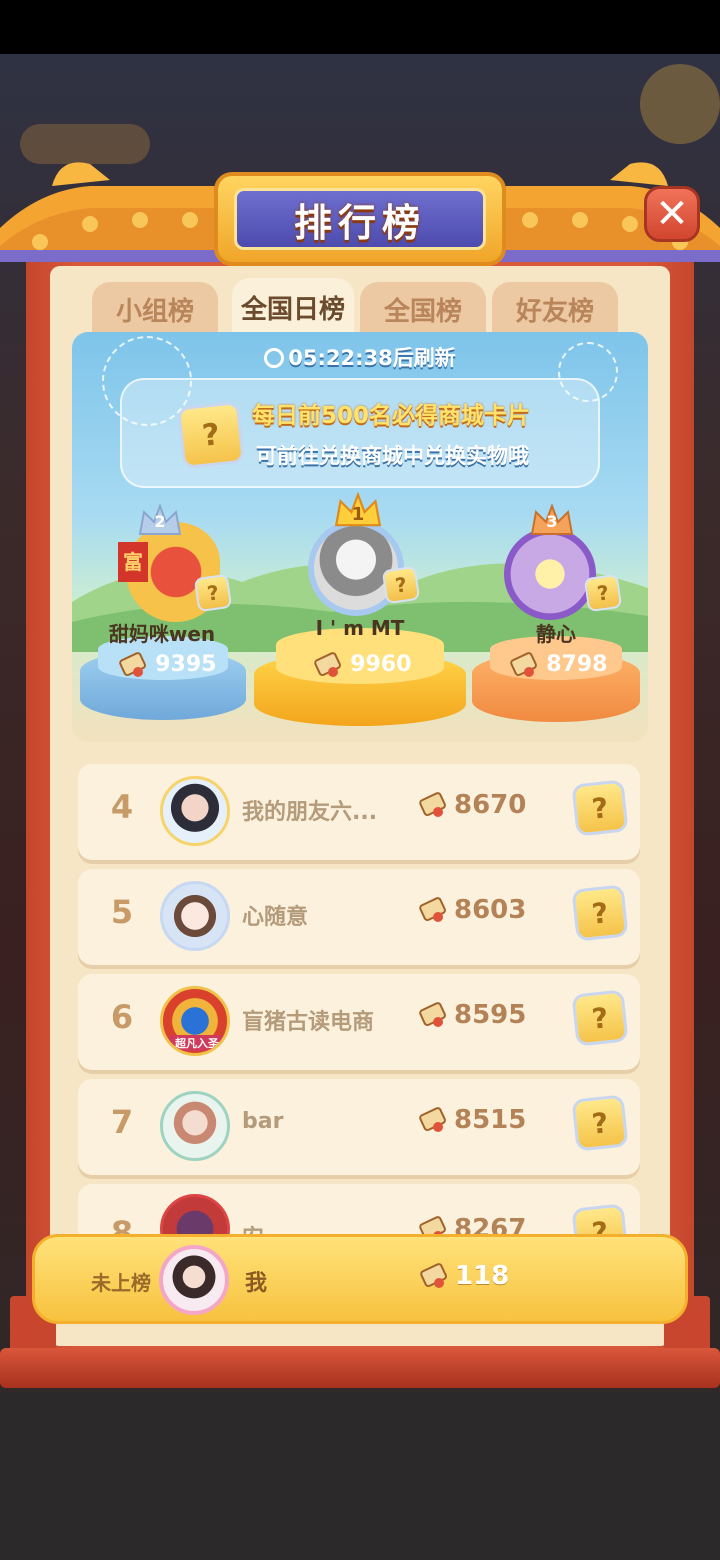 This screenshot has height=1560, width=720. I want to click on title-plaque: 排行榜, so click(360, 219).